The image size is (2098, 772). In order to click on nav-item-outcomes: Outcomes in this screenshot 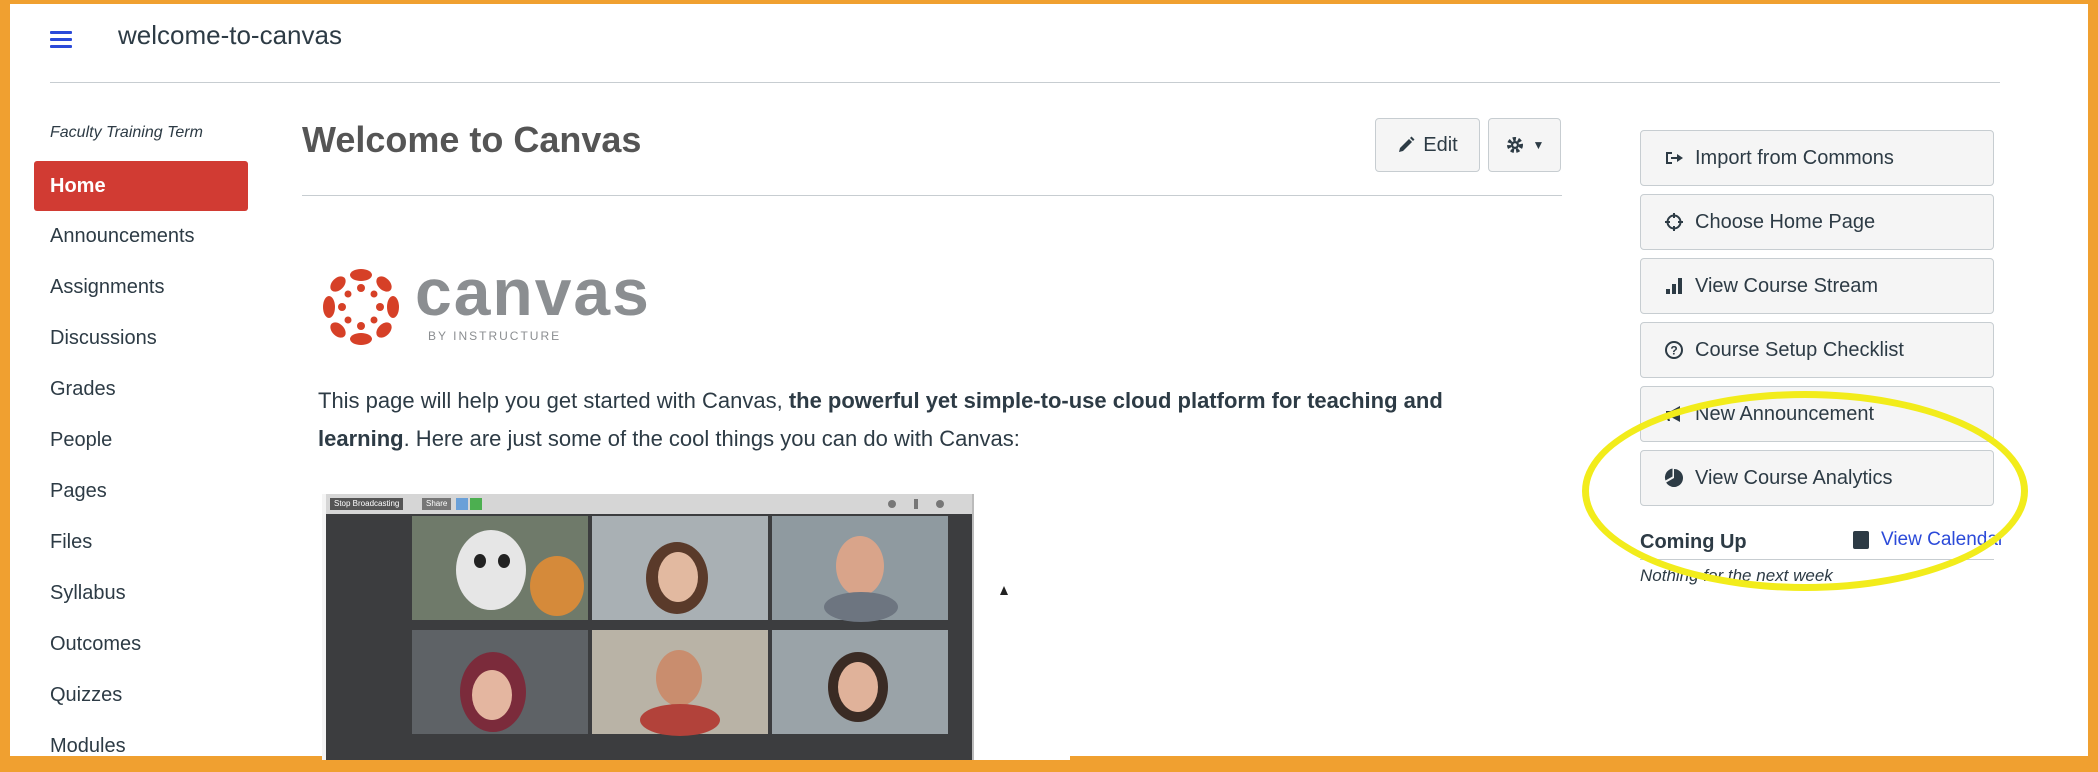, I will do `click(141, 644)`.